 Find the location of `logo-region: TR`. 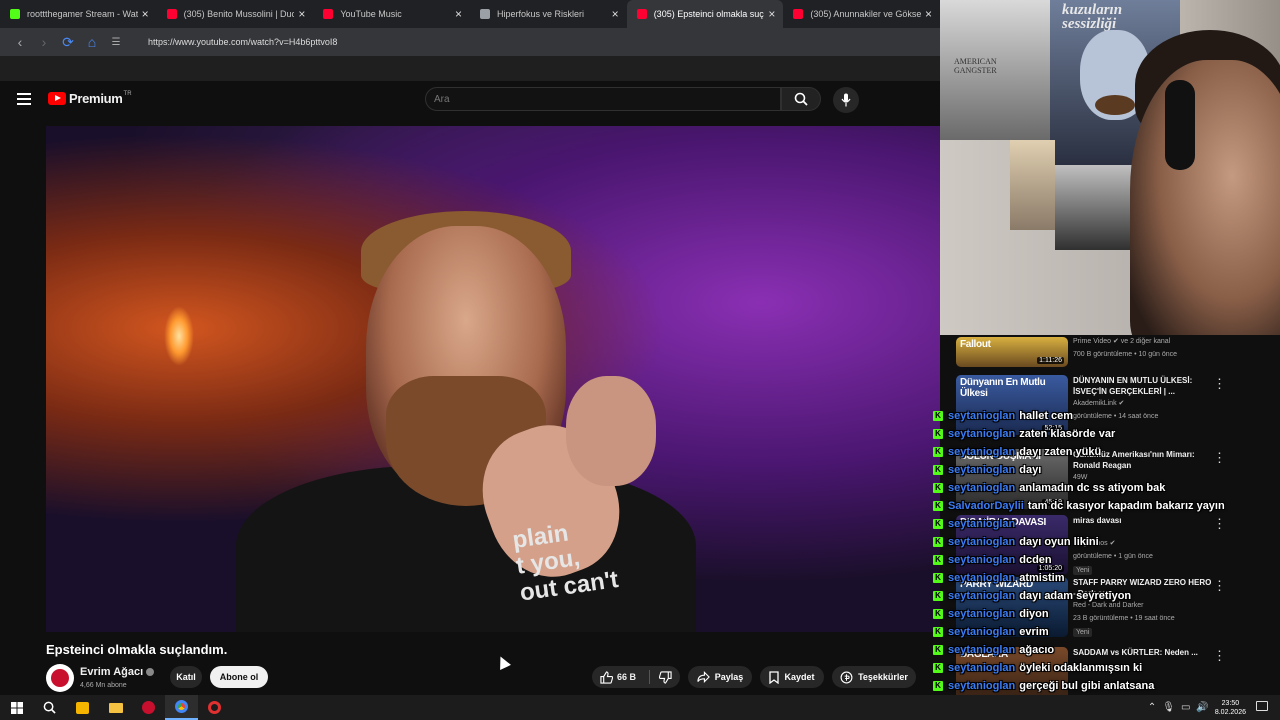

logo-region: TR is located at coordinates (127, 94).